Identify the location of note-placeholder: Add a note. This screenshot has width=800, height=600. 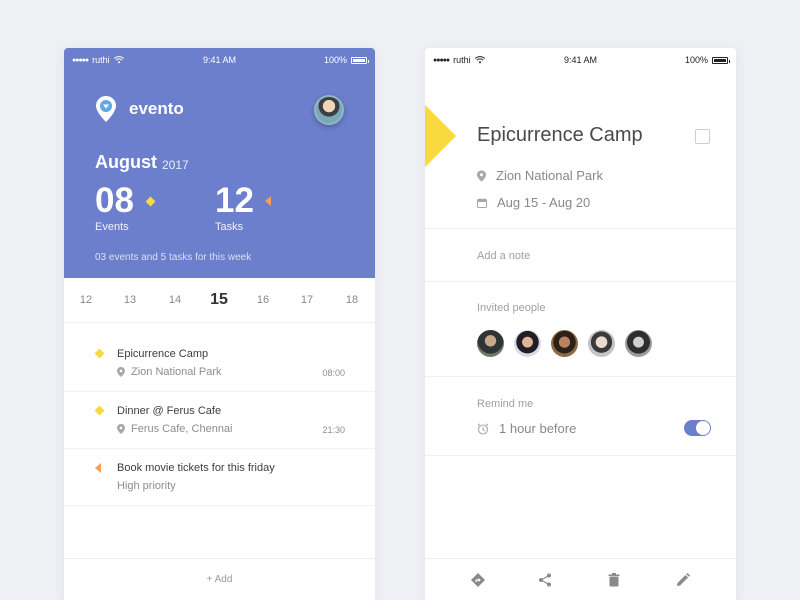
(504, 256).